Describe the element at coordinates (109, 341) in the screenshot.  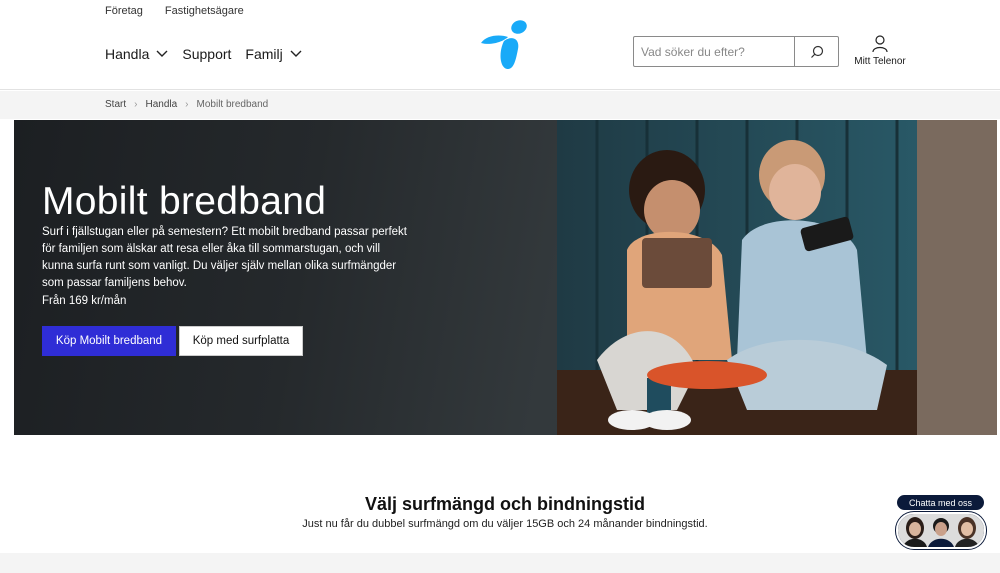
I see `buy-mobile-broadband-button: Köp Mobilt bredband` at that location.